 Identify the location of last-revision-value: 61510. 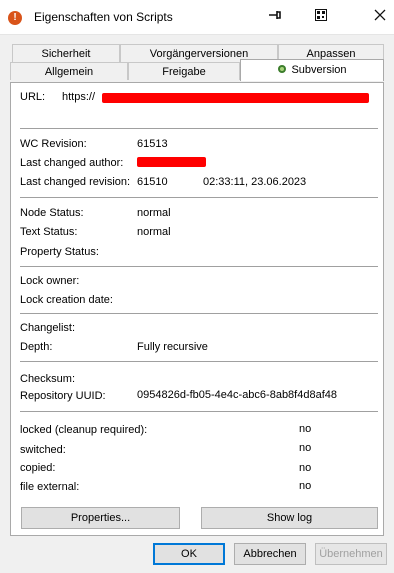
(152, 182).